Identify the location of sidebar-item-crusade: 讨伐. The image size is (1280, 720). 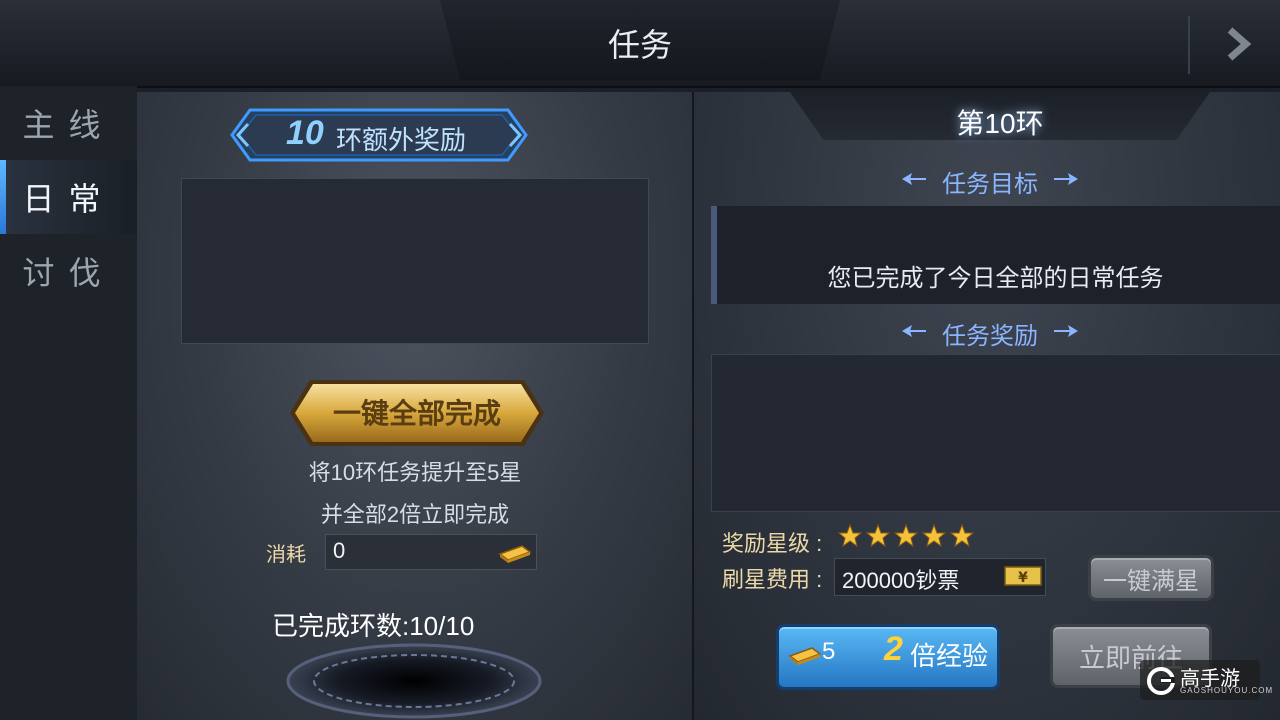
(68, 271).